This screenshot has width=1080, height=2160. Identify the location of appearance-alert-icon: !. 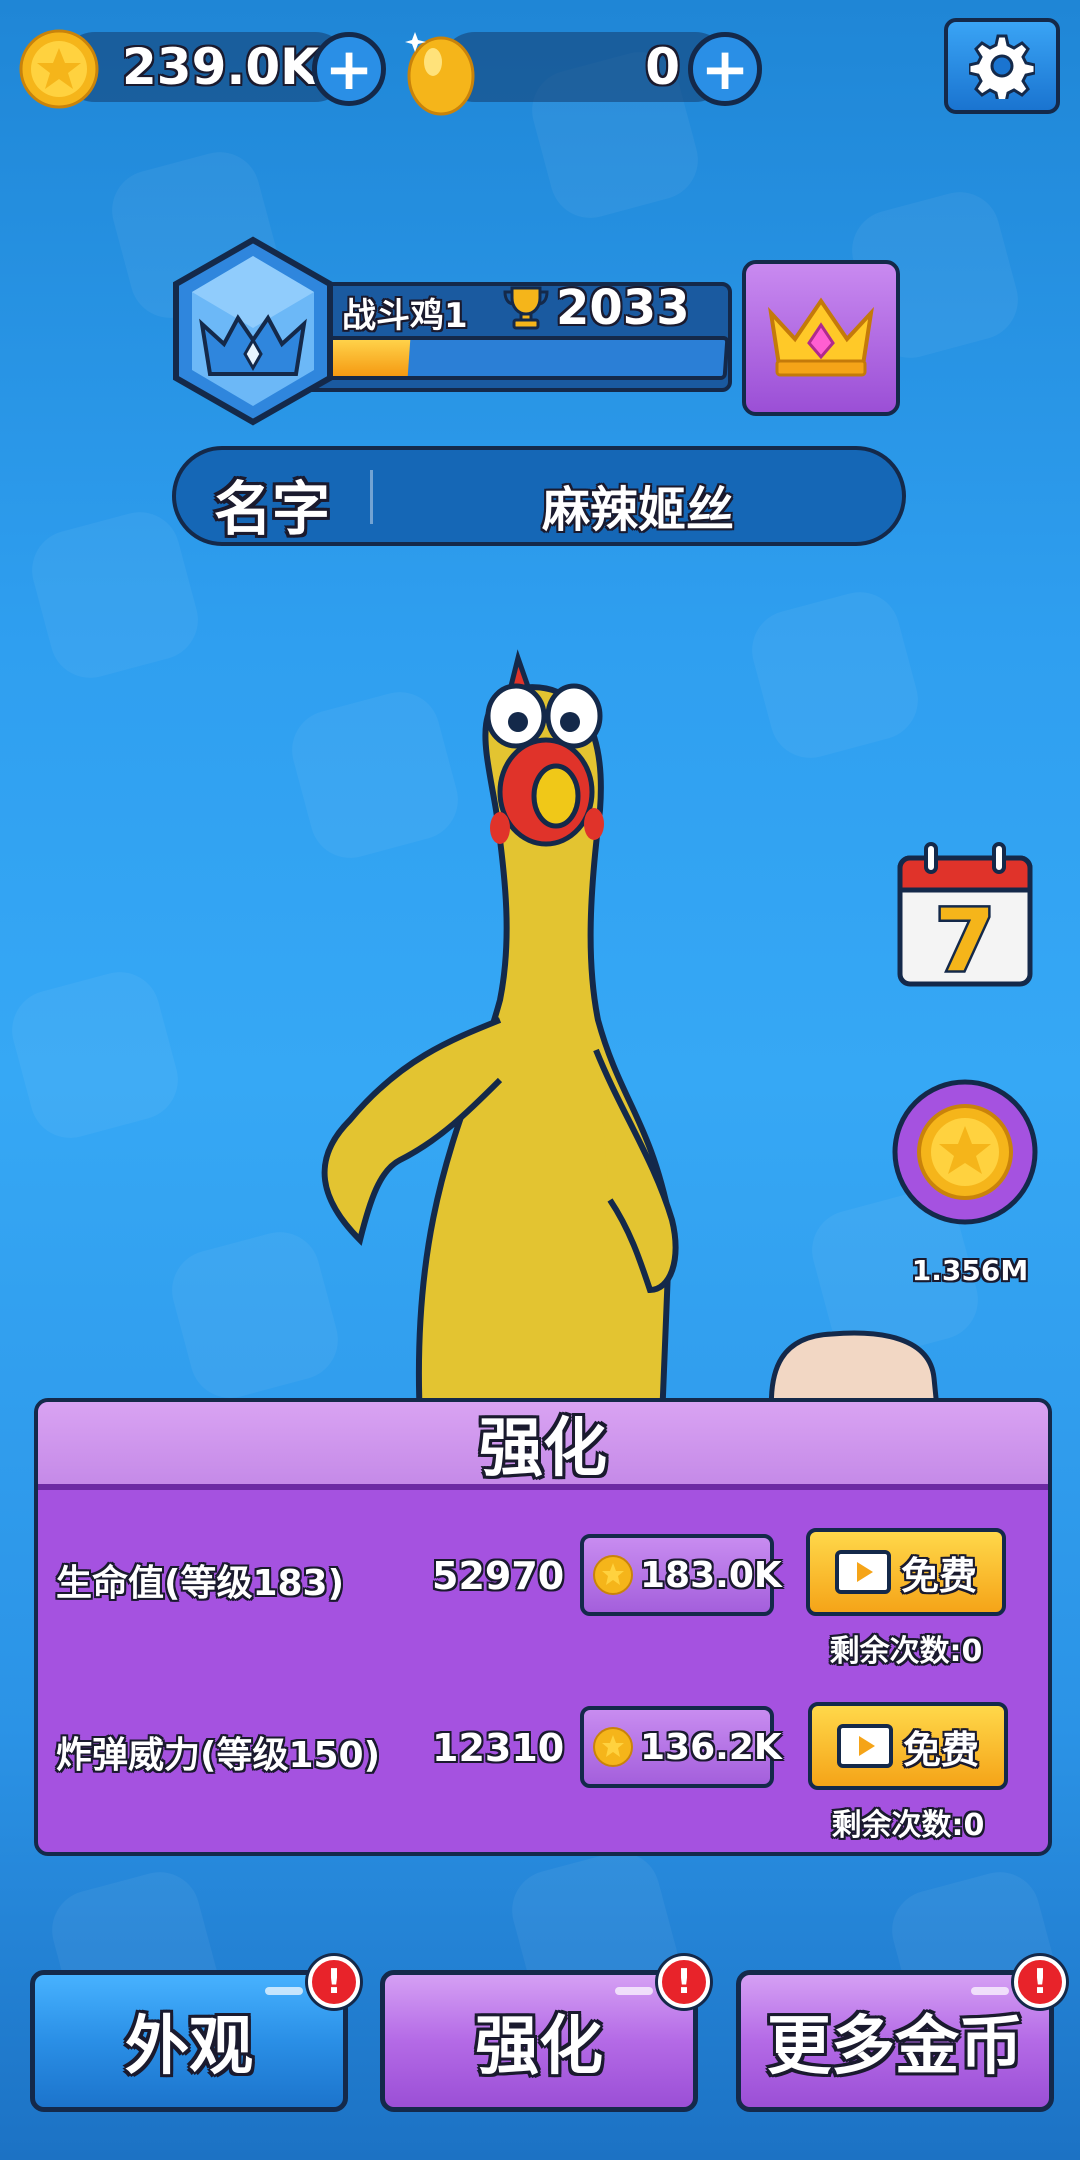
(334, 1982).